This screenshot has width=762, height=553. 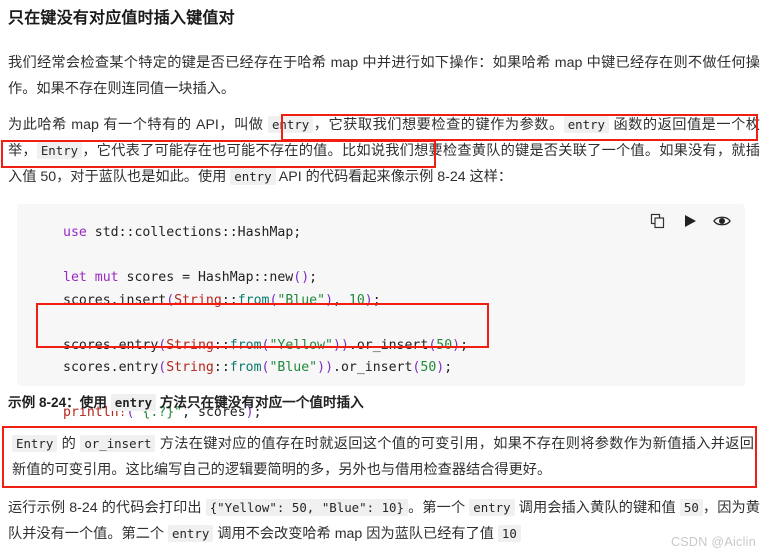 What do you see at coordinates (260, 402) in the screenshot?
I see `text-segment: 方法只在键没有对应一个值时插入` at bounding box center [260, 402].